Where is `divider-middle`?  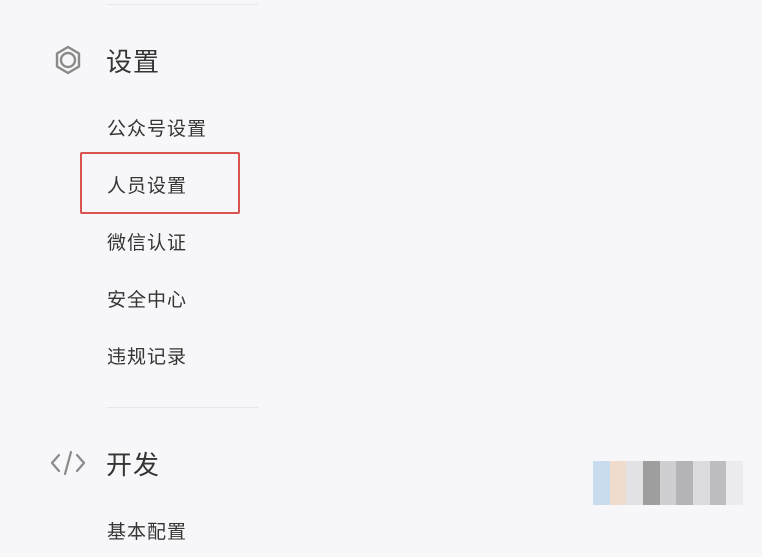
divider-middle is located at coordinates (182, 407).